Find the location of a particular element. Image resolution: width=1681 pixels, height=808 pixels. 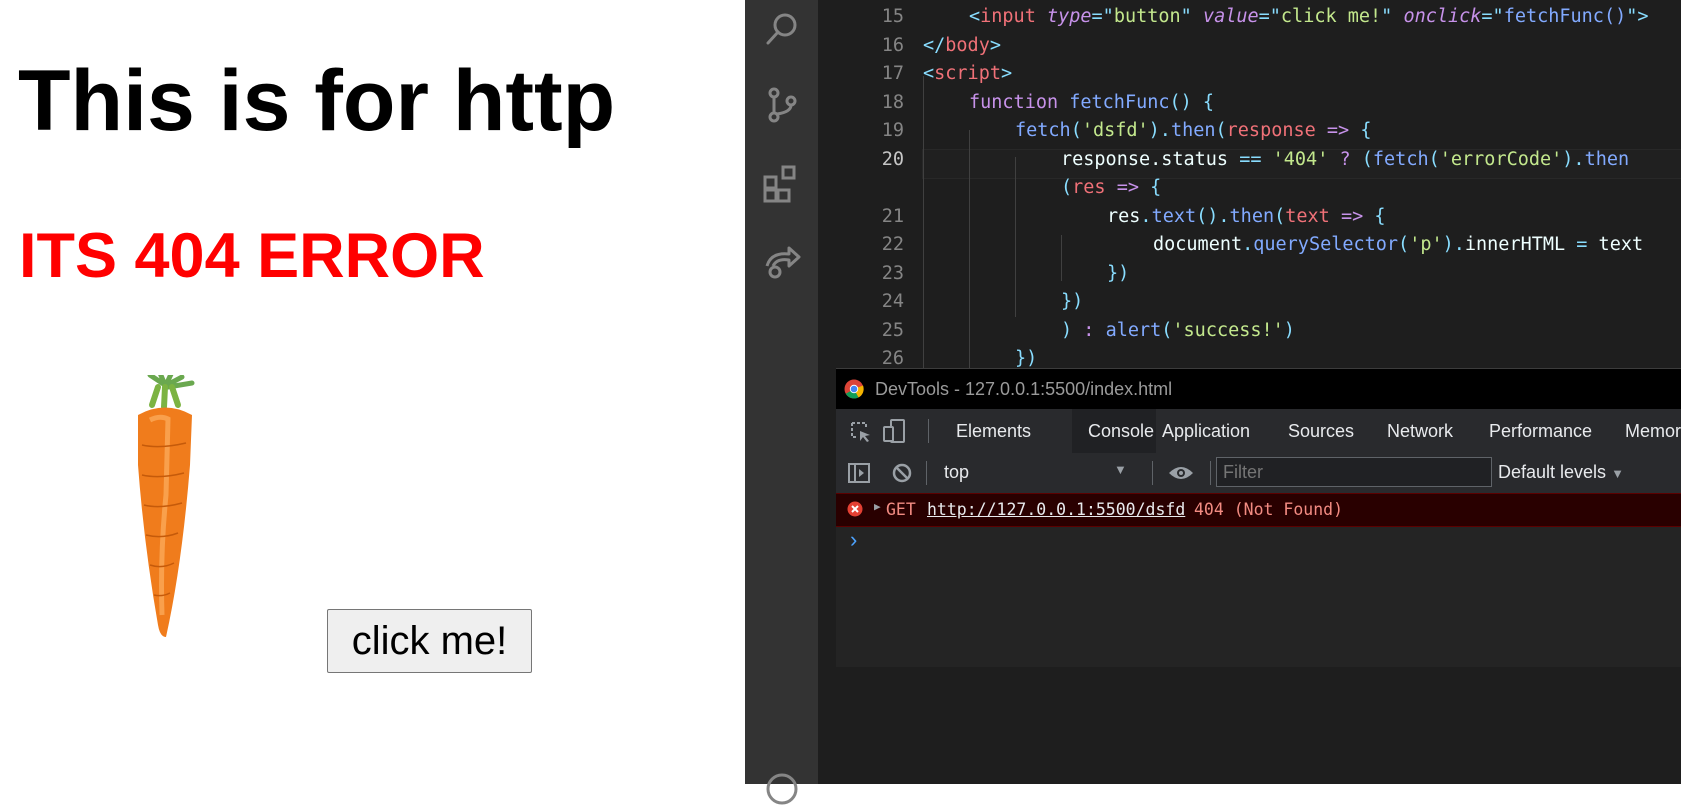

code-token: }) is located at coordinates (1072, 301).